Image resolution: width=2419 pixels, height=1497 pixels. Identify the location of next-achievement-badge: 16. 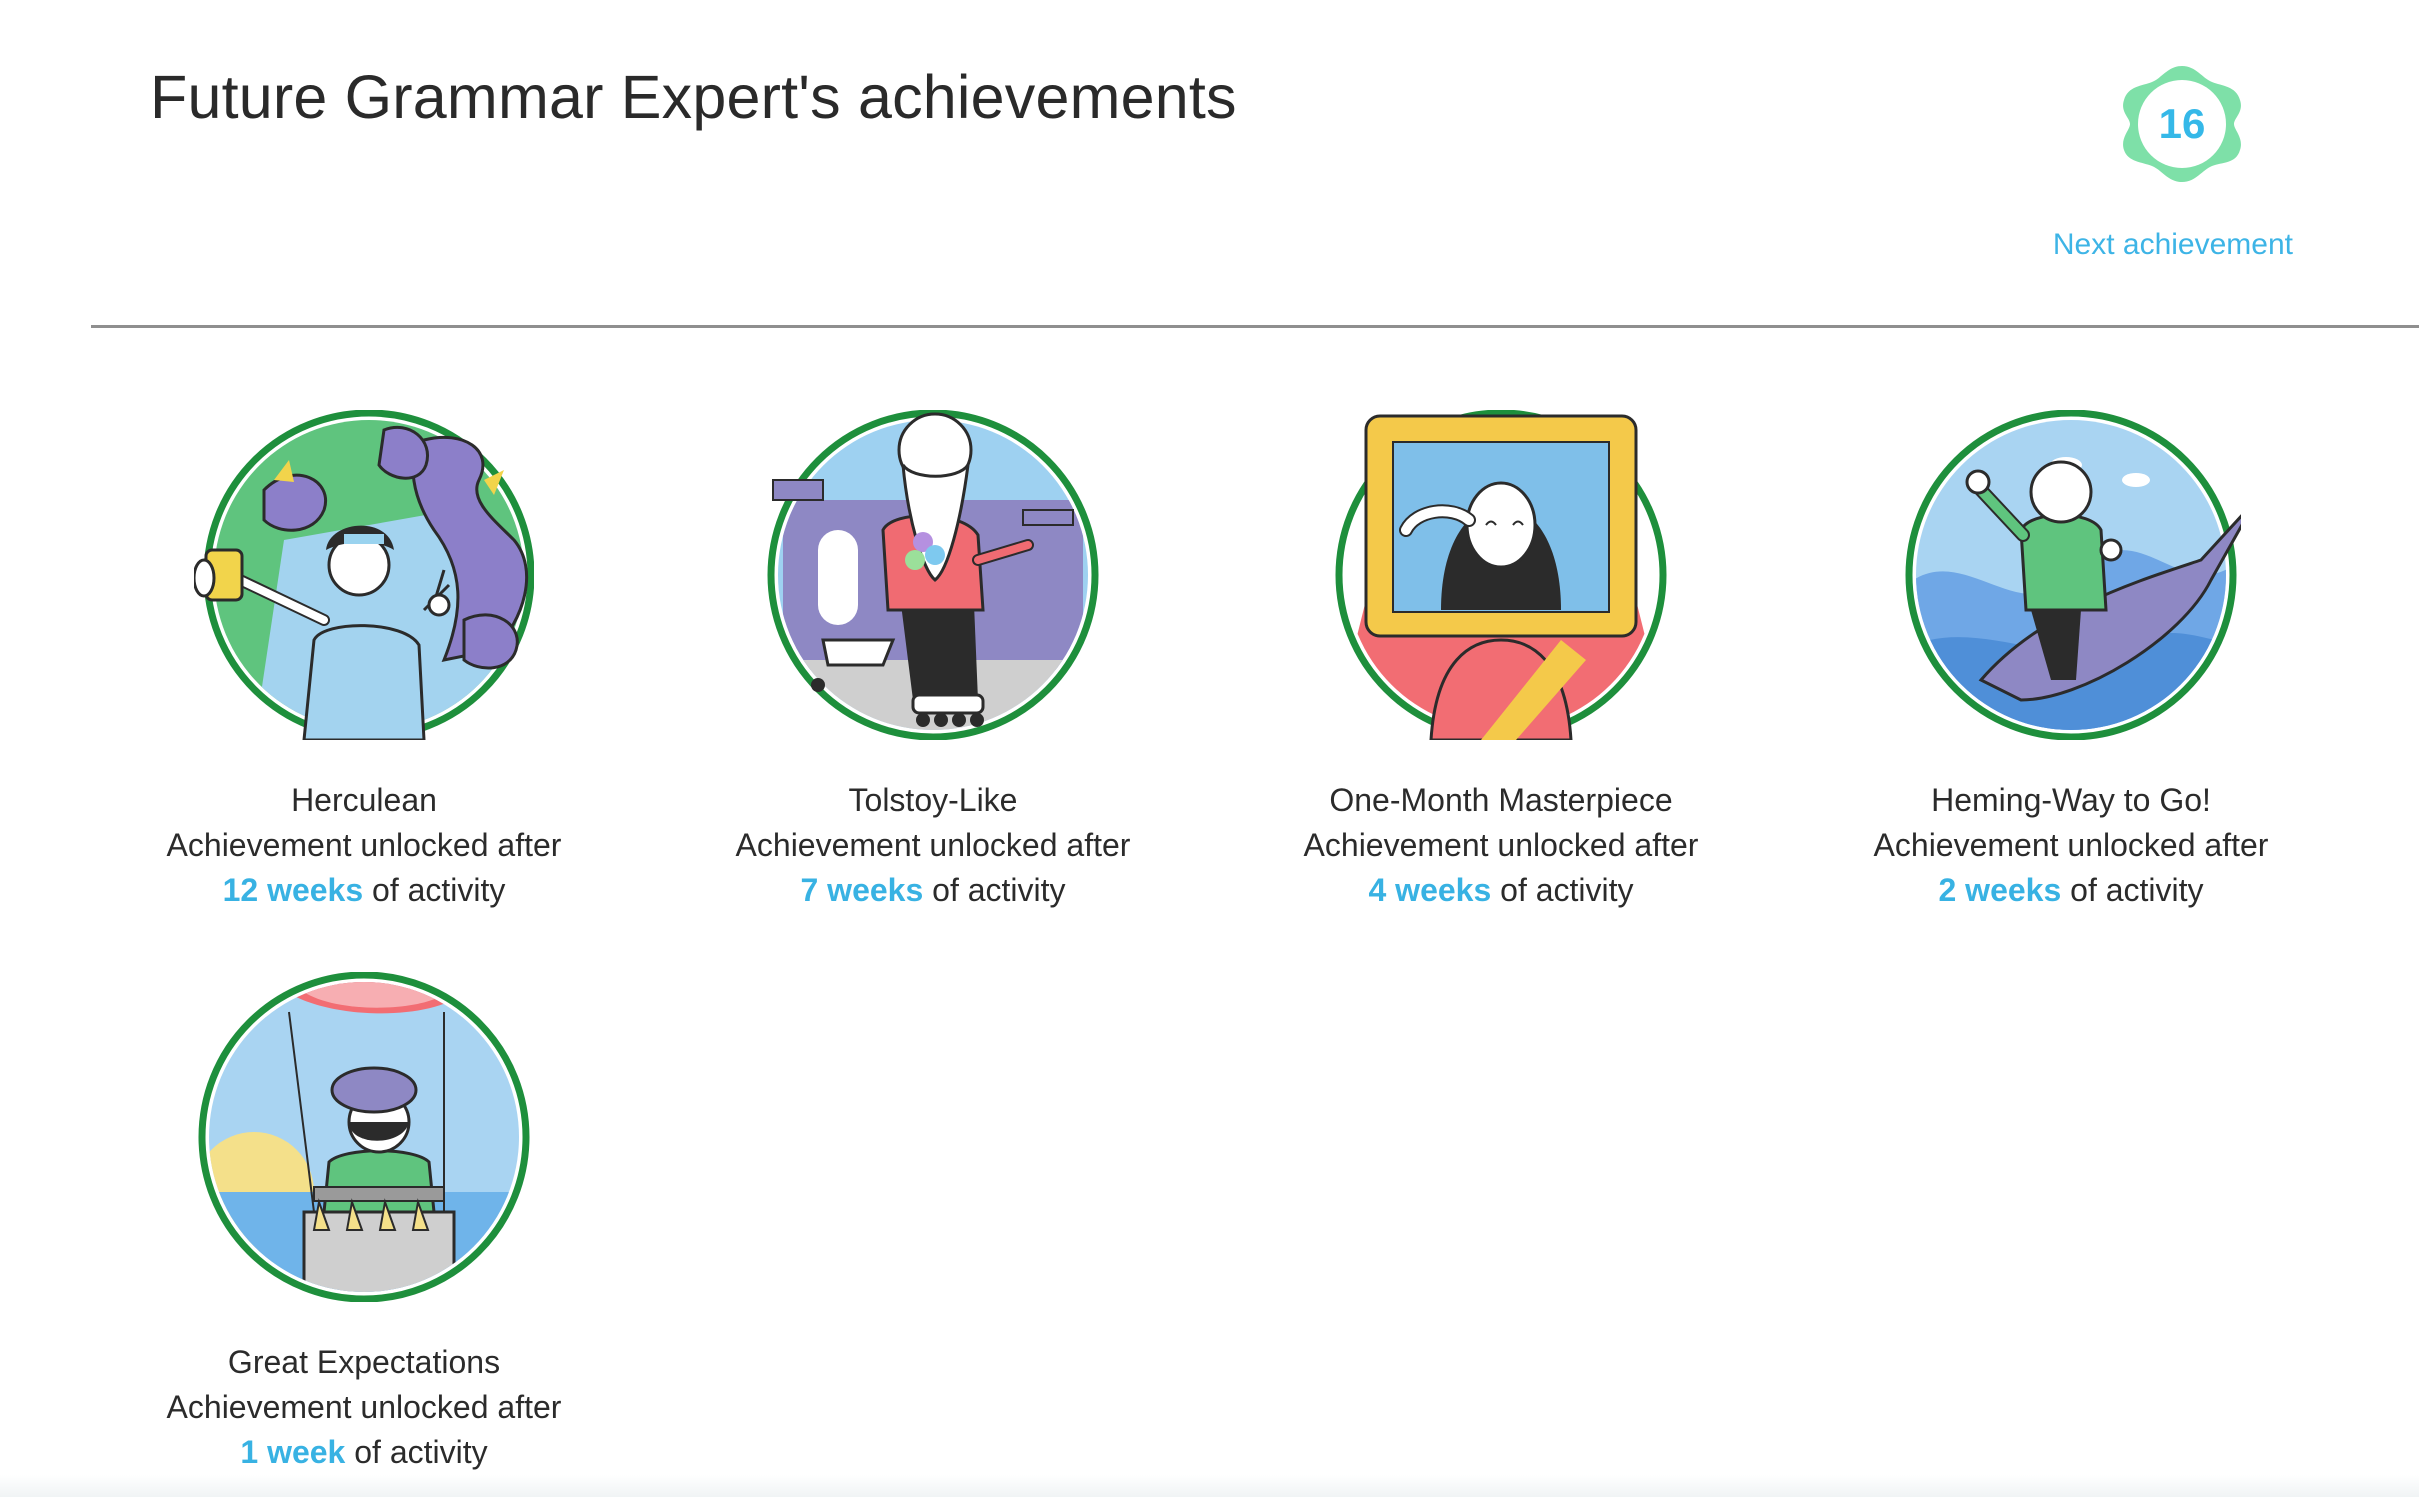
(2182, 124).